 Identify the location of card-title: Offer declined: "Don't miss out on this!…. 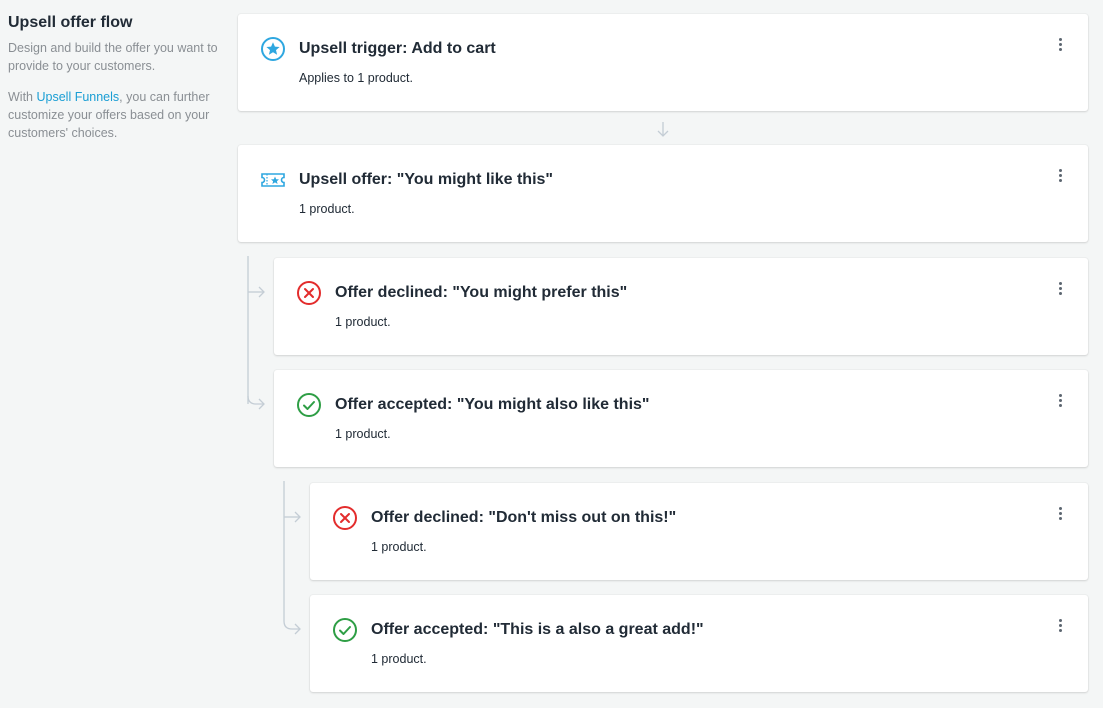
(524, 517).